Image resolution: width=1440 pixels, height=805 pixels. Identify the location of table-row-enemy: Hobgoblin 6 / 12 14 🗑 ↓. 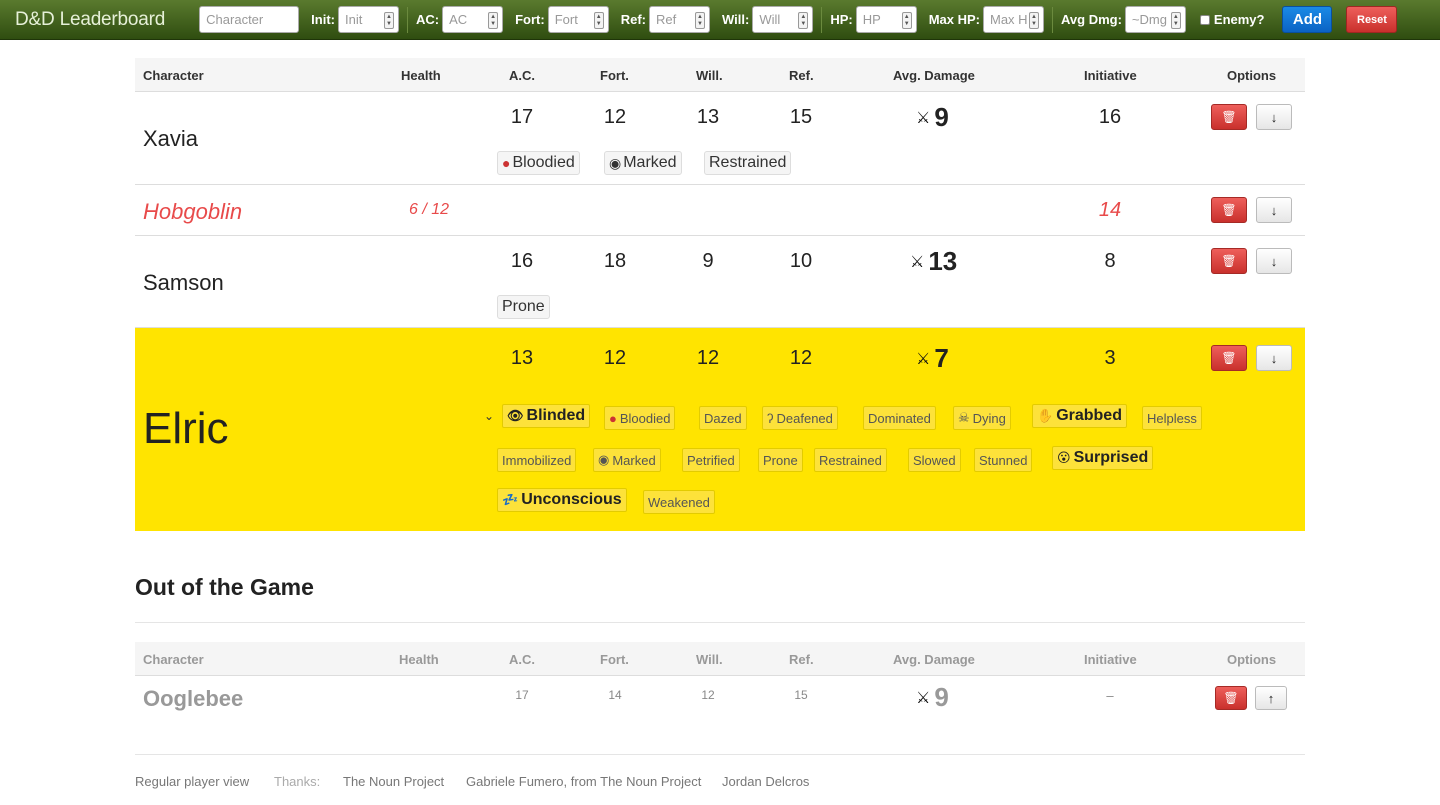
(720, 210).